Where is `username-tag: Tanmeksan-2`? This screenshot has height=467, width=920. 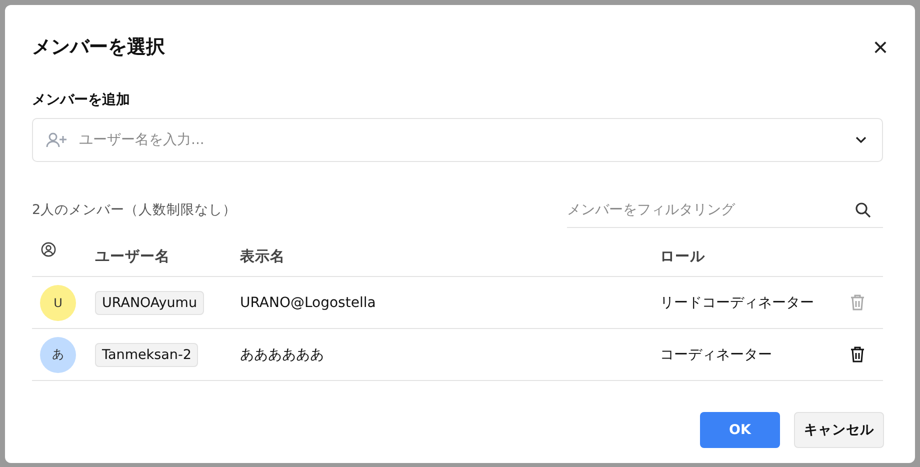
username-tag: Tanmeksan-2 is located at coordinates (146, 354).